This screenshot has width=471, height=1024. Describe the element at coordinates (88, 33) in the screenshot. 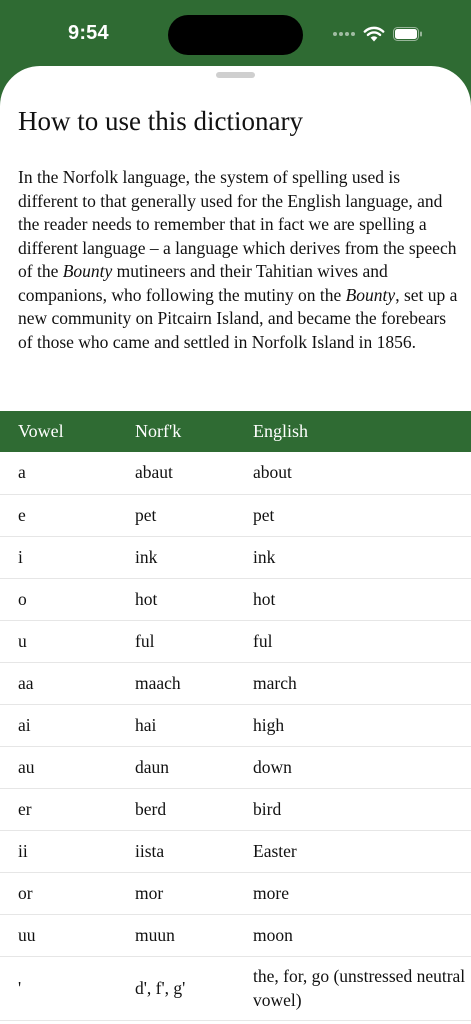

I see `status-time: 9:54` at that location.